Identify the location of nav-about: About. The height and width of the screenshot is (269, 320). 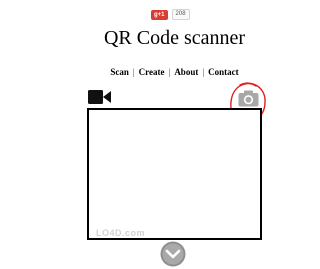
(186, 72).